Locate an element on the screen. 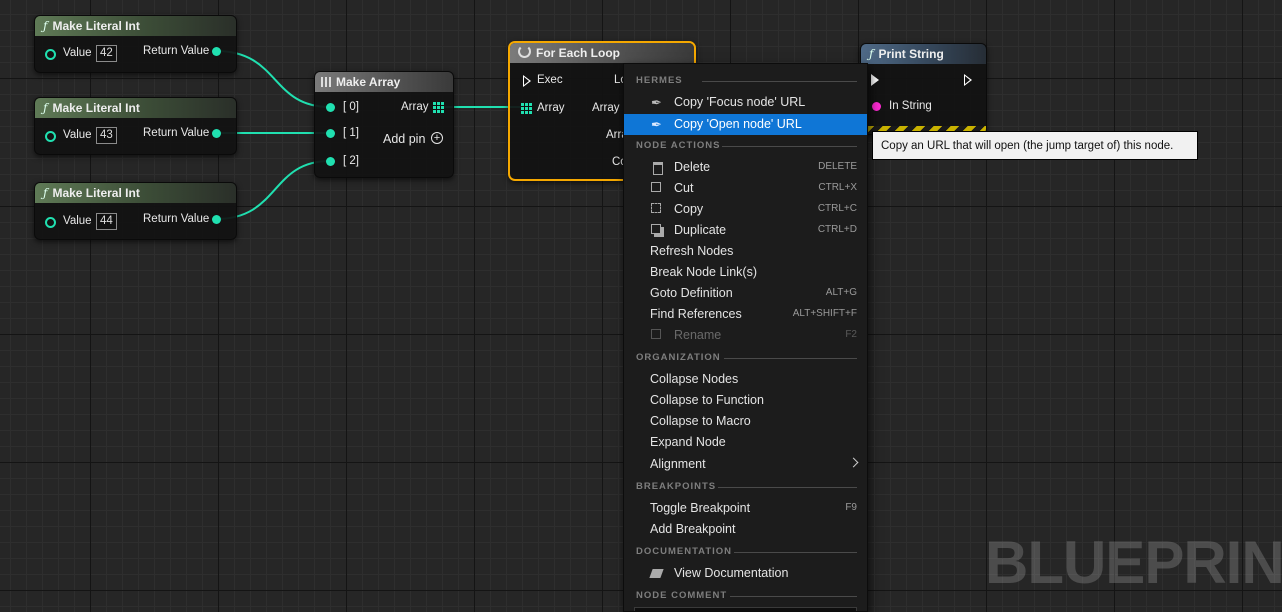 This screenshot has height=612, width=1282. make-literal-int-node-43: ƒ Make Literal Int Value 43 Return Value is located at coordinates (135, 126).